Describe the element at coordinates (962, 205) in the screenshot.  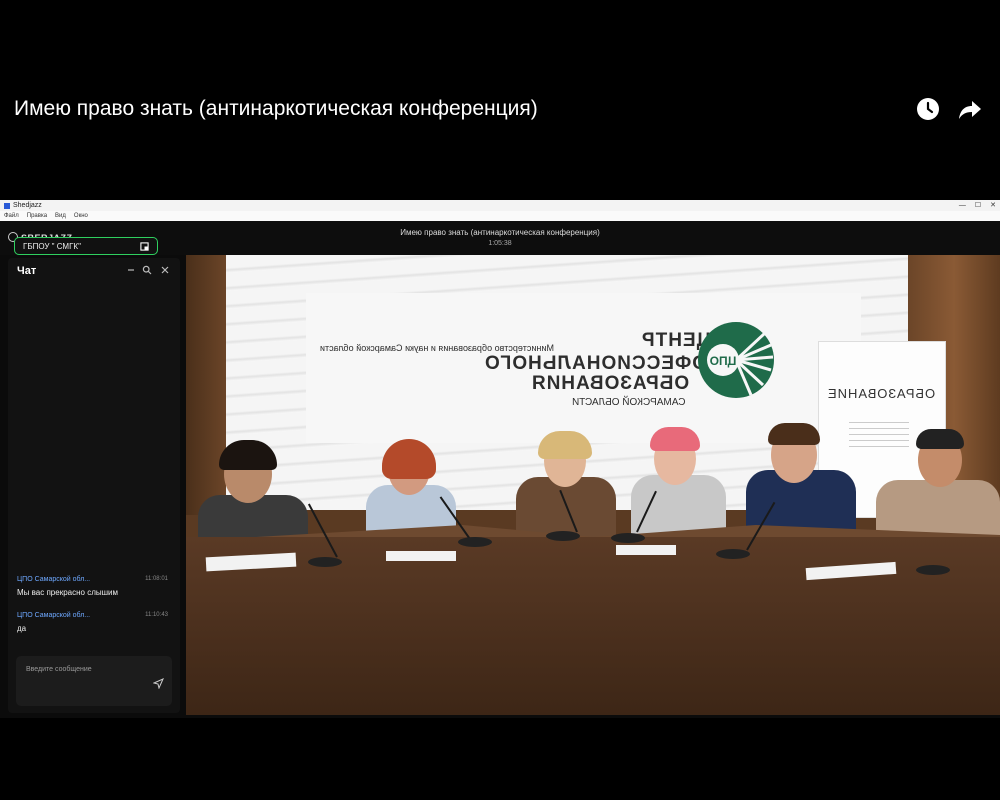
I see `minimize-button: —` at that location.